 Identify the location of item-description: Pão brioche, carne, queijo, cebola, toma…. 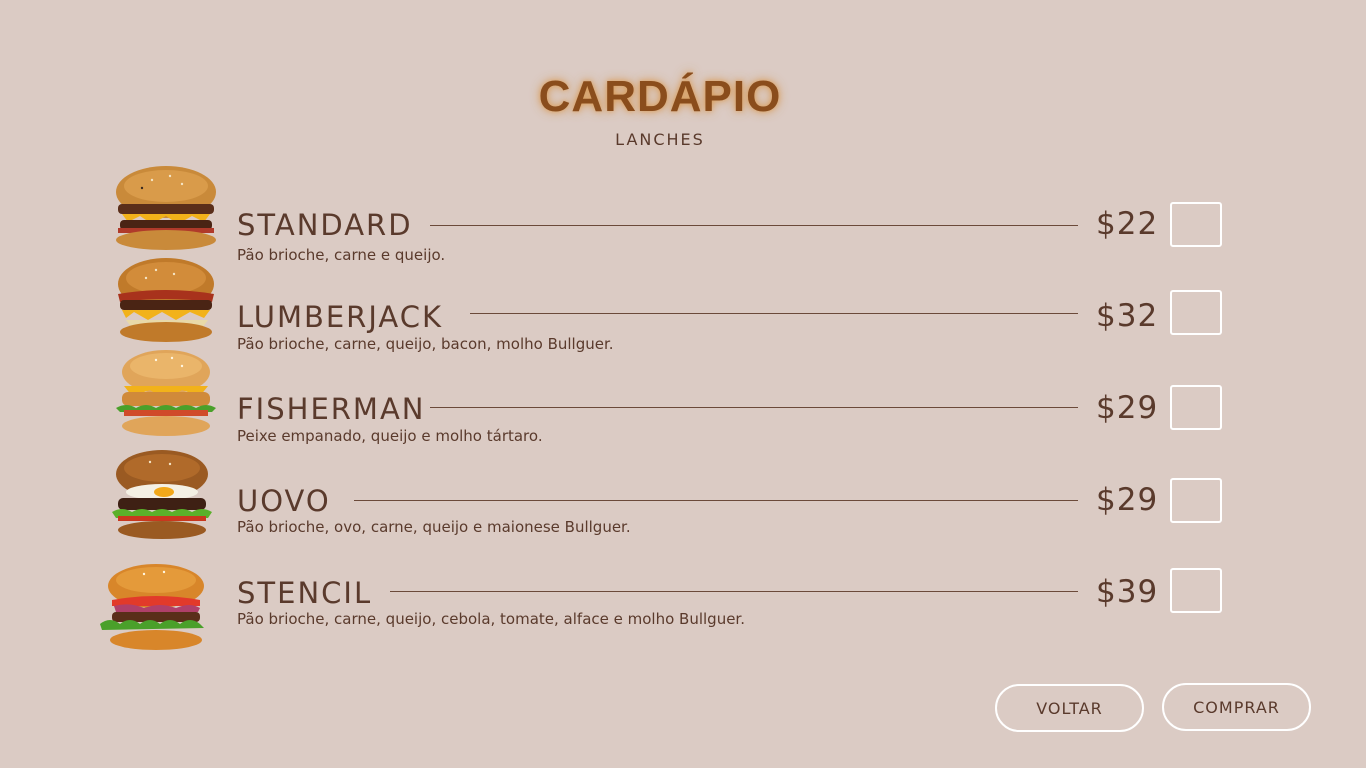
(491, 619).